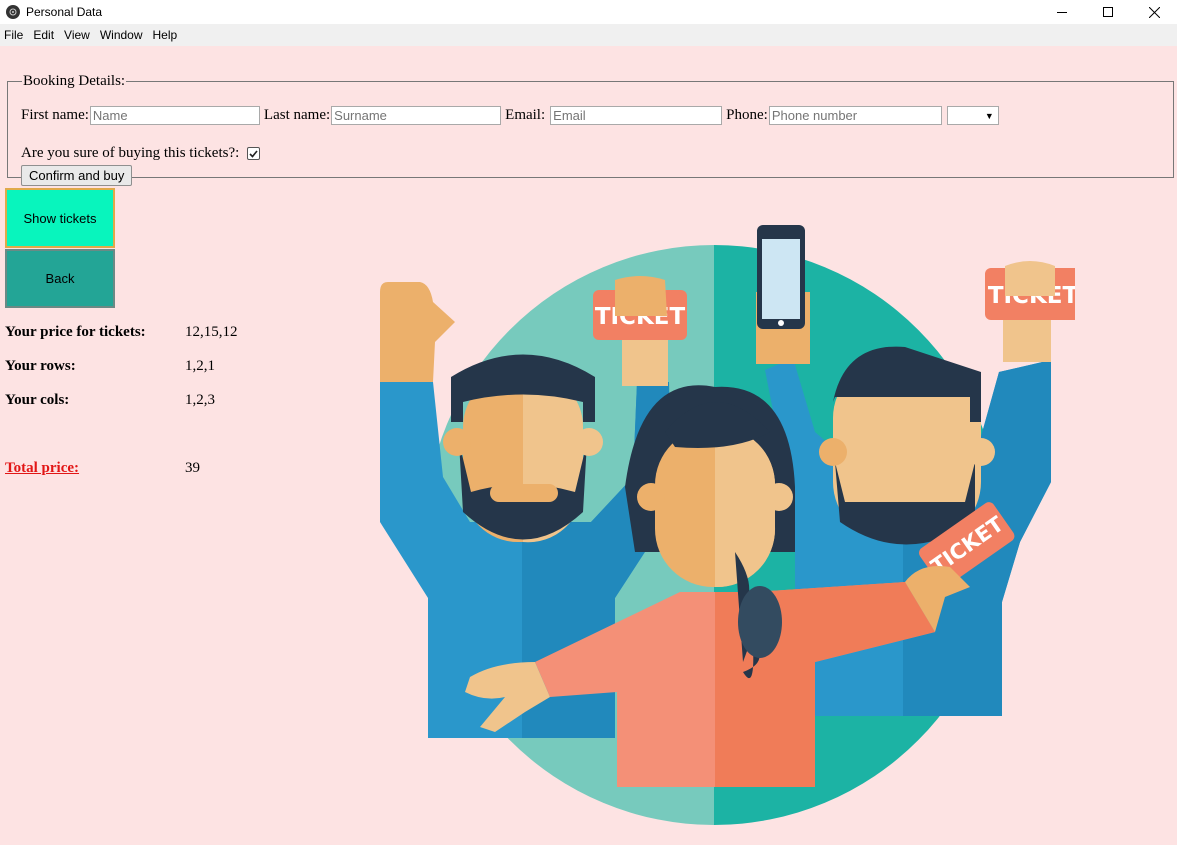 This screenshot has height=845, width=1177. I want to click on maximize-icon, so click(1108, 12).